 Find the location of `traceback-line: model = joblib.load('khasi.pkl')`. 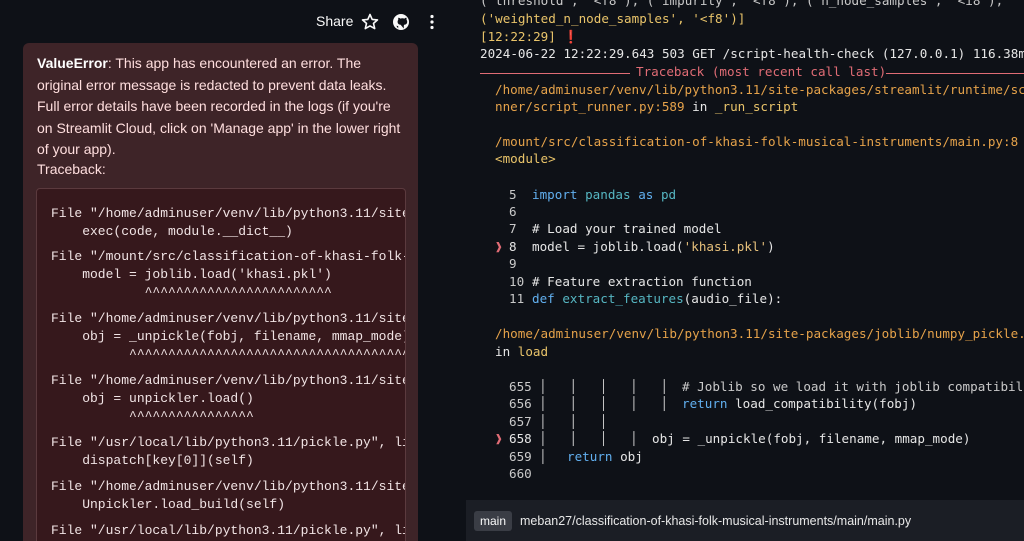

traceback-line: model = joblib.load('khasi.pkl') is located at coordinates (191, 274).